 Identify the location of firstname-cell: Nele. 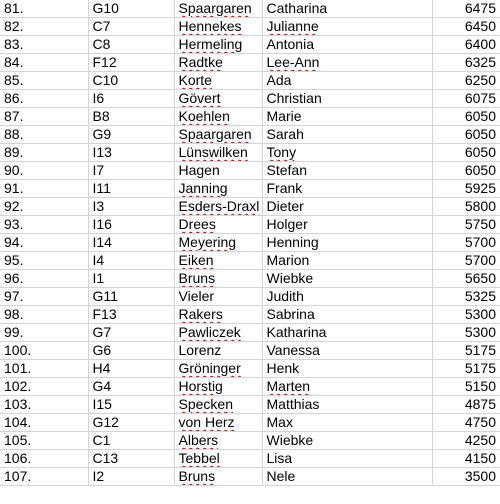
(347, 477).